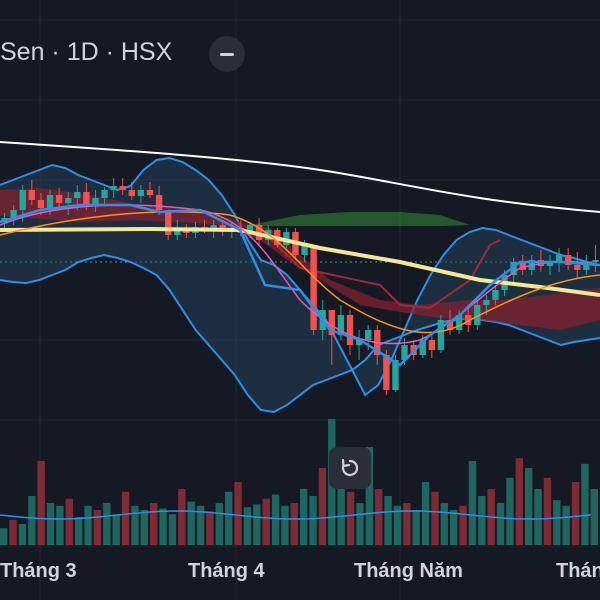  I want to click on x-tick-label: Tháng 3, so click(38, 571).